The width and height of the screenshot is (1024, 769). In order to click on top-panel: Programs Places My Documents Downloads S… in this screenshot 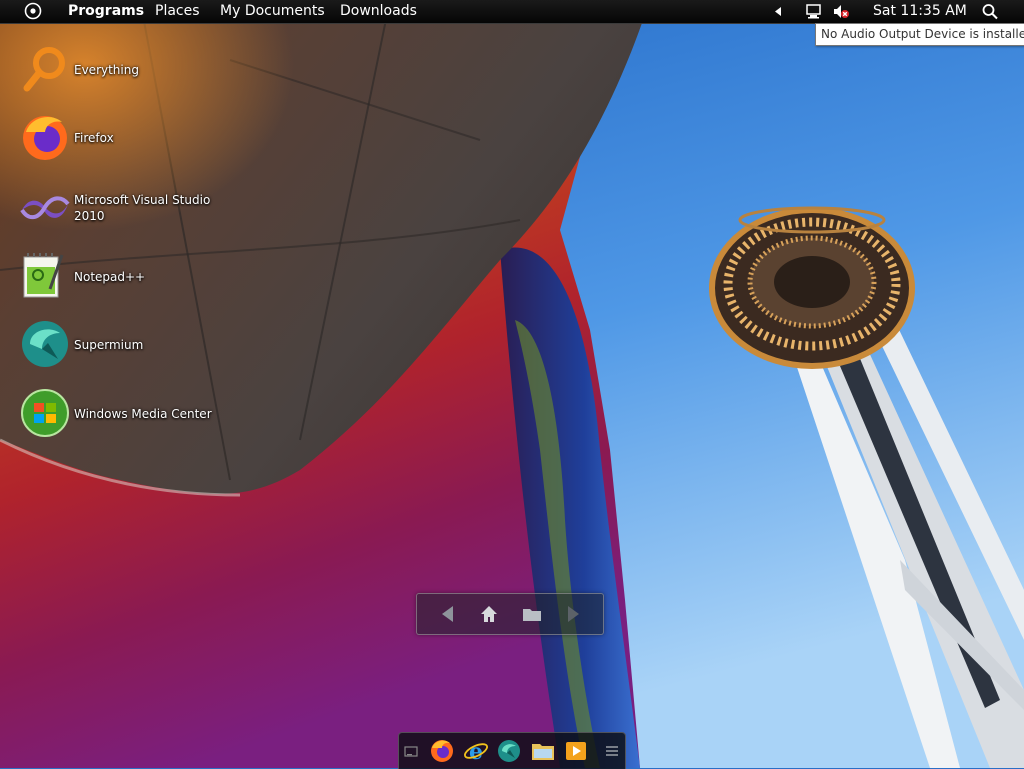, I will do `click(512, 12)`.